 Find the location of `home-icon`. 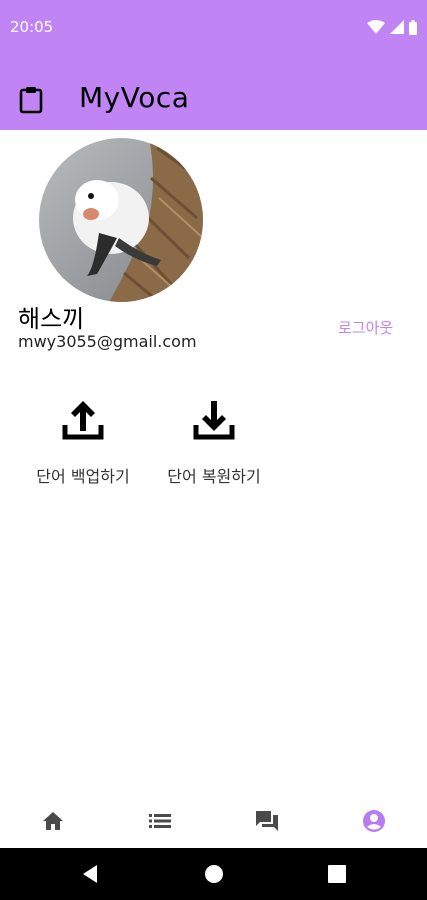

home-icon is located at coordinates (53, 821).